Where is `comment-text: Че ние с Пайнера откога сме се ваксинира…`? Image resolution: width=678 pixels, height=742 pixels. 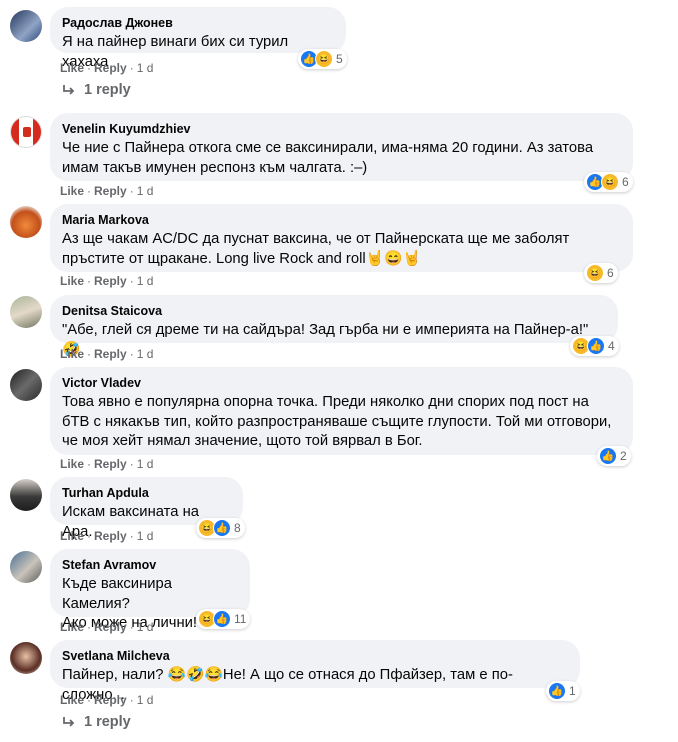 comment-text: Че ние с Пайнера откога сме се ваксинира… is located at coordinates (328, 148).